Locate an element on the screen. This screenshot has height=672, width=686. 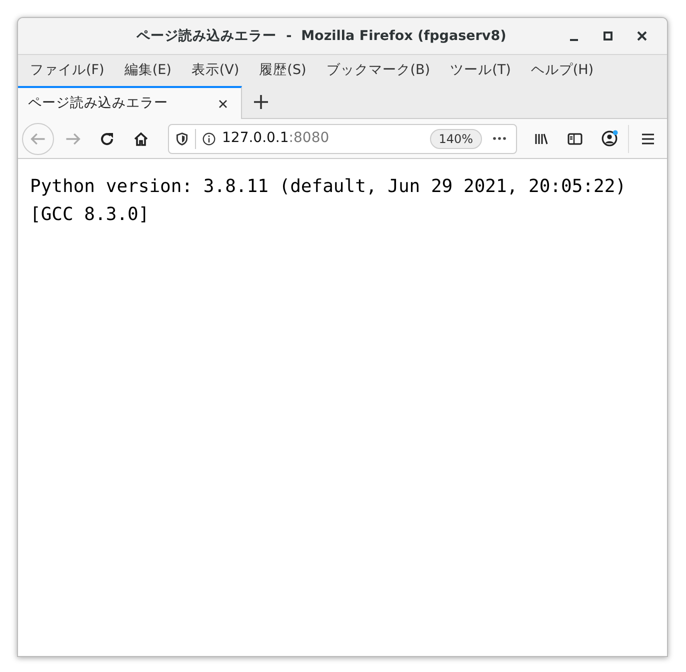
url-text: 127.0.0.1:8080 is located at coordinates (276, 138).